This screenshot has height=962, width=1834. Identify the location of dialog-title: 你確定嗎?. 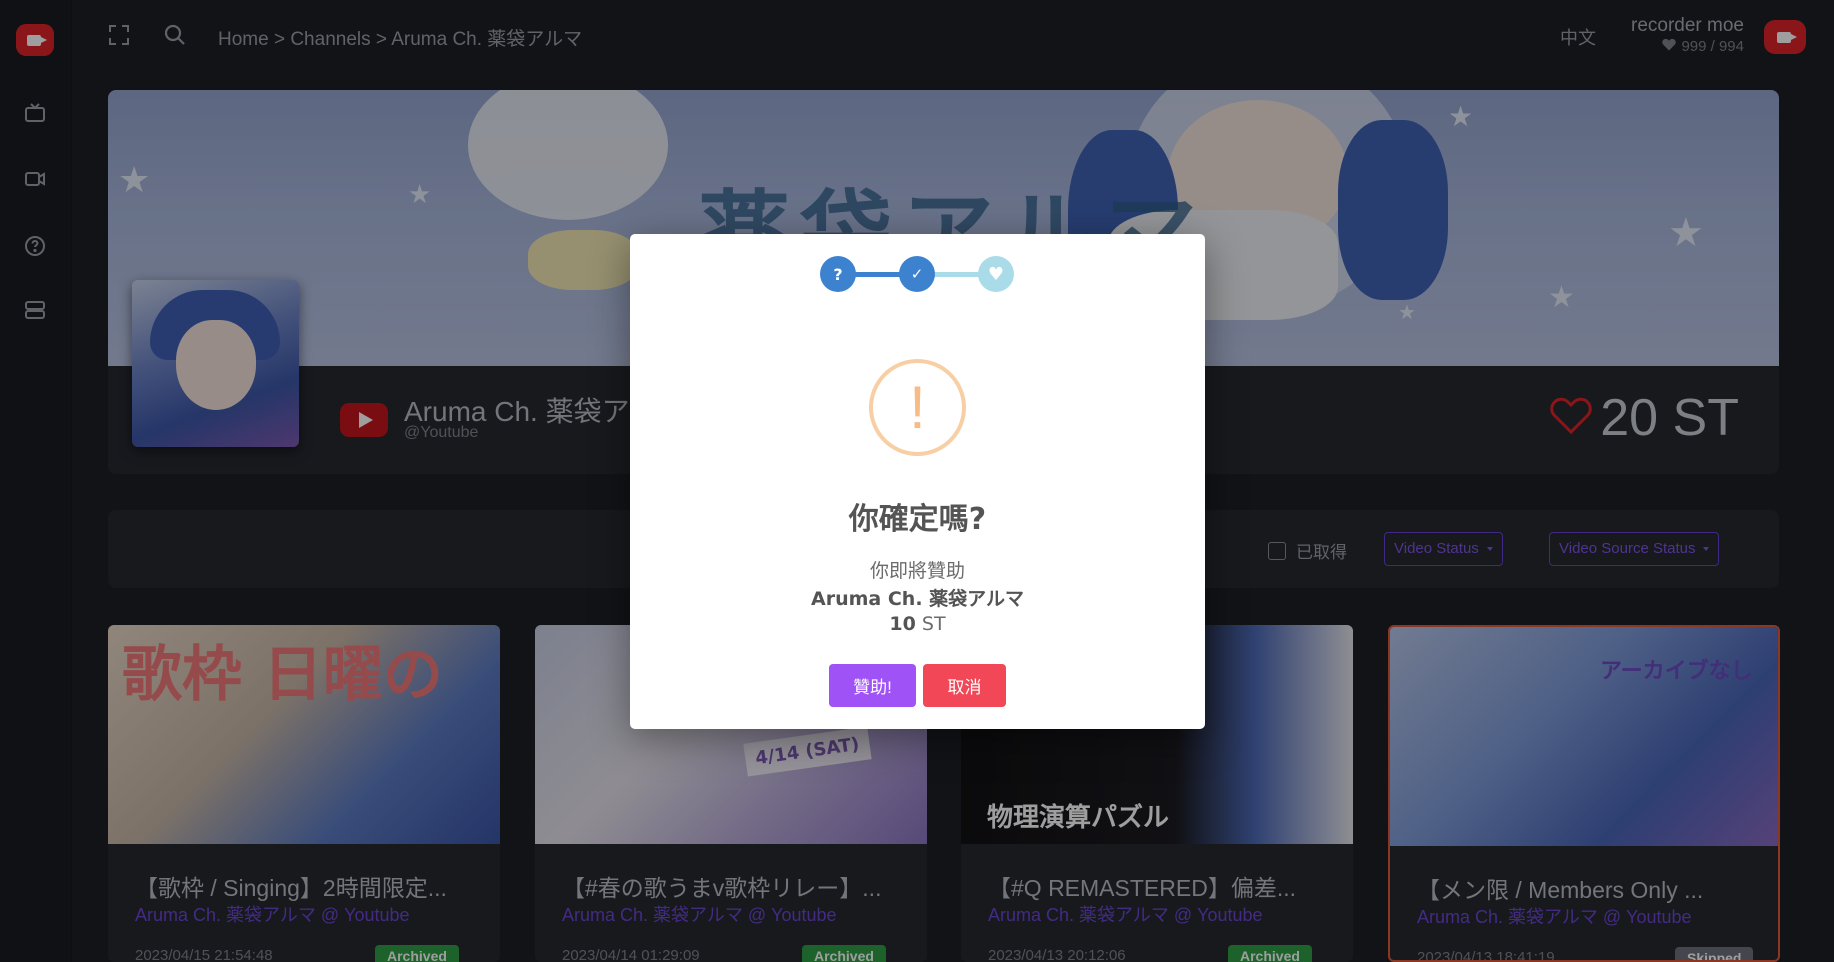
(917, 519).